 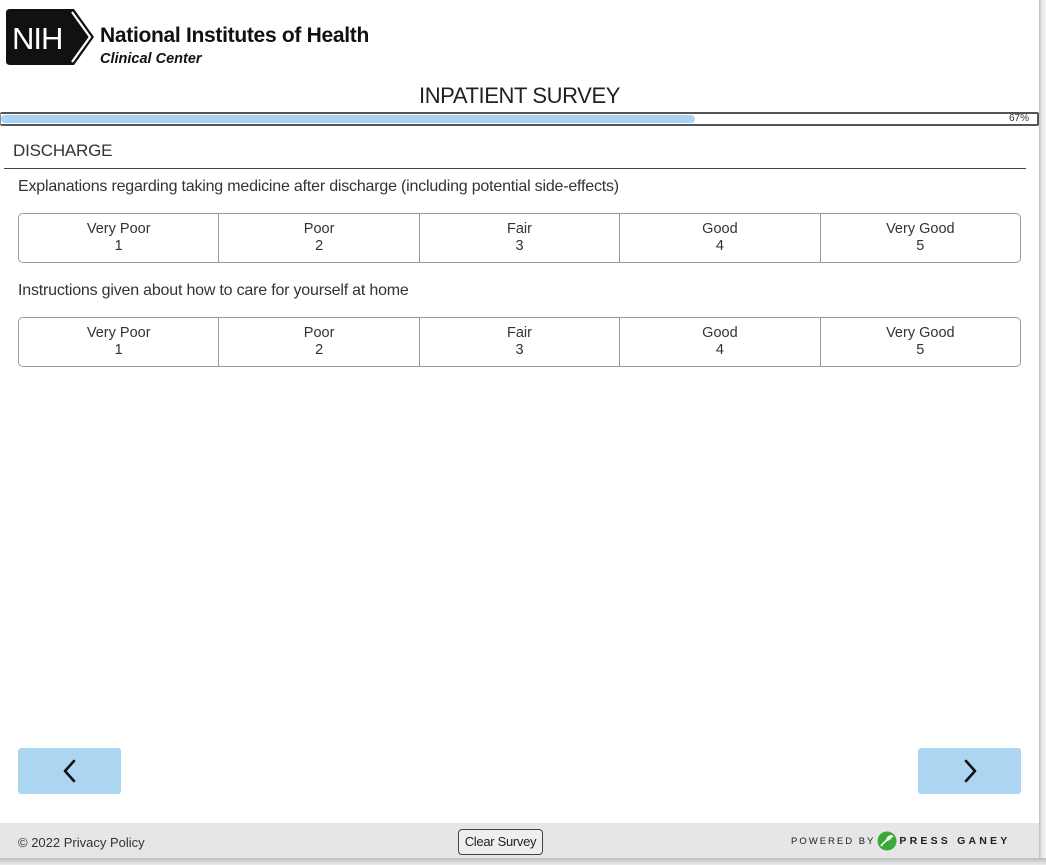 I want to click on nih-badge-text: NIH, so click(x=37, y=38).